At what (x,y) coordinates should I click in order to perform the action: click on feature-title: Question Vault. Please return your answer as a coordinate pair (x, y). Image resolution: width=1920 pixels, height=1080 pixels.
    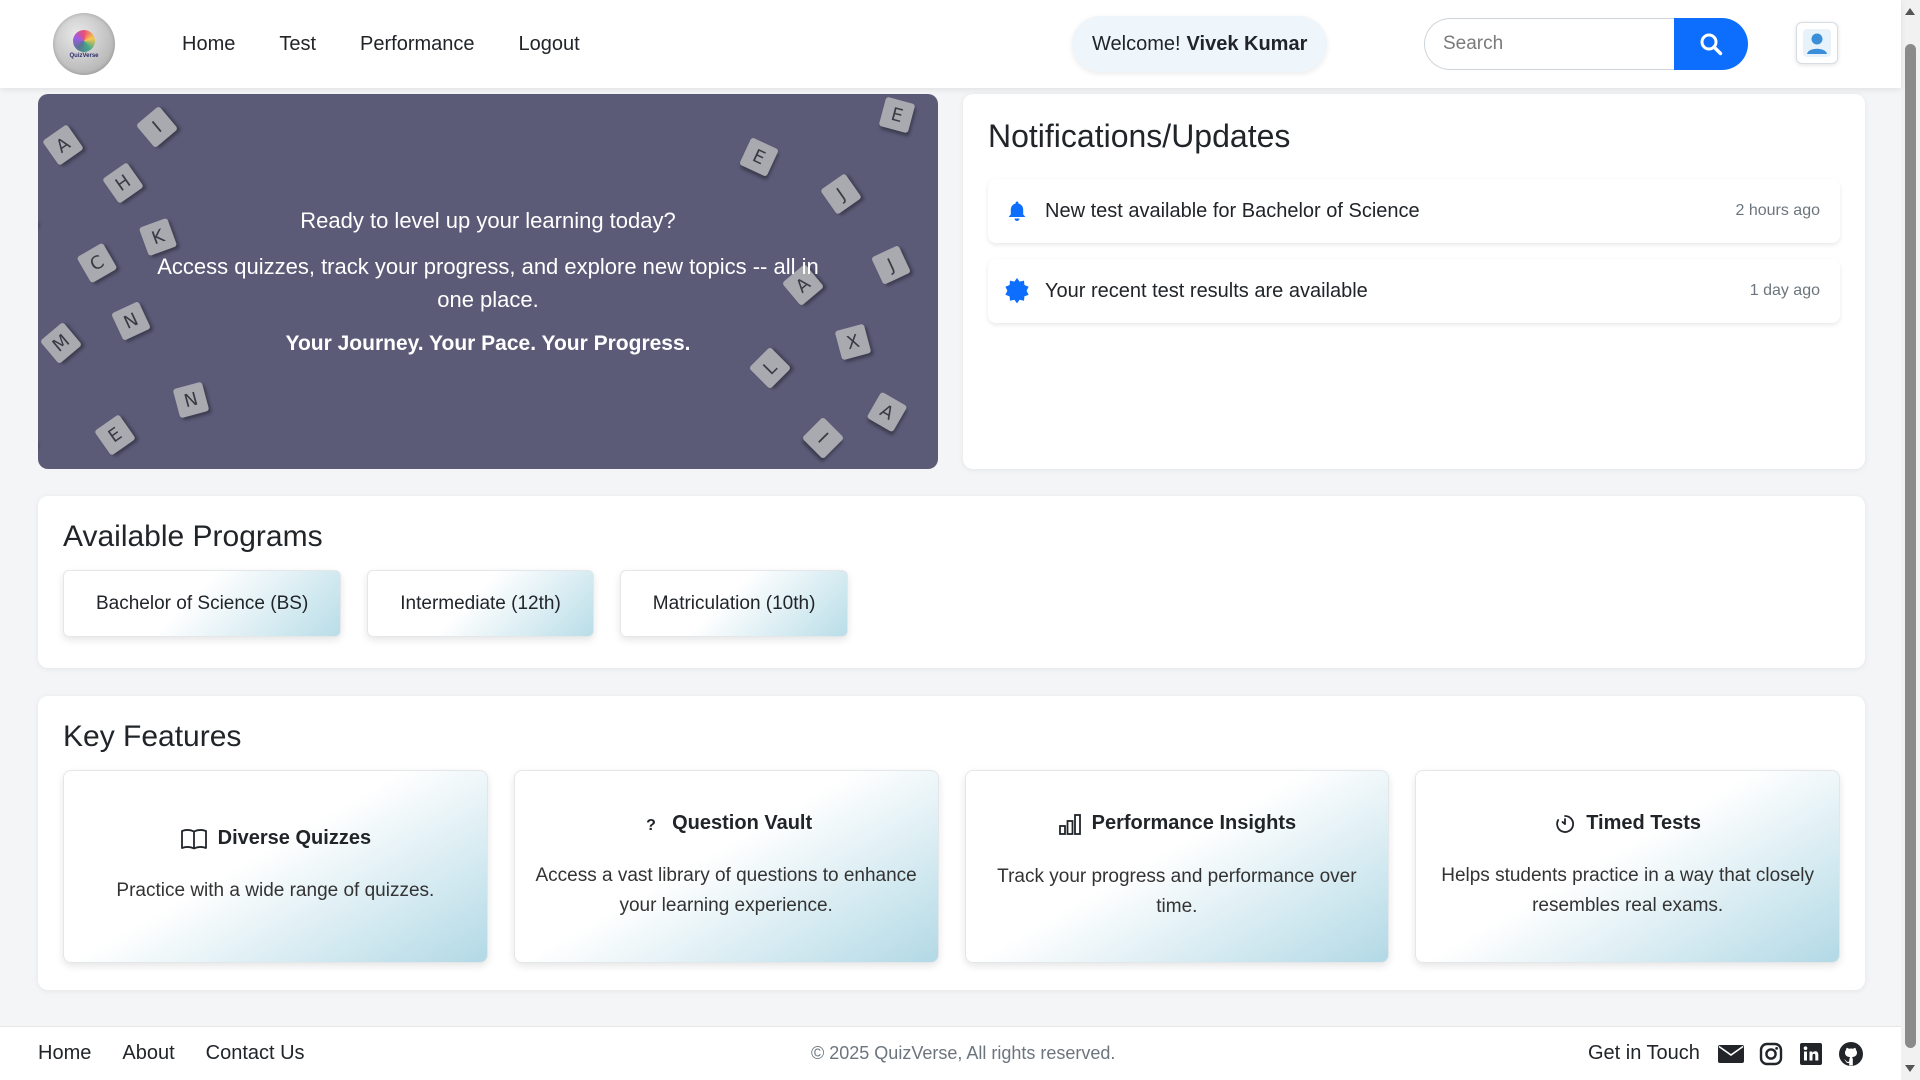
    Looking at the image, I should click on (742, 823).